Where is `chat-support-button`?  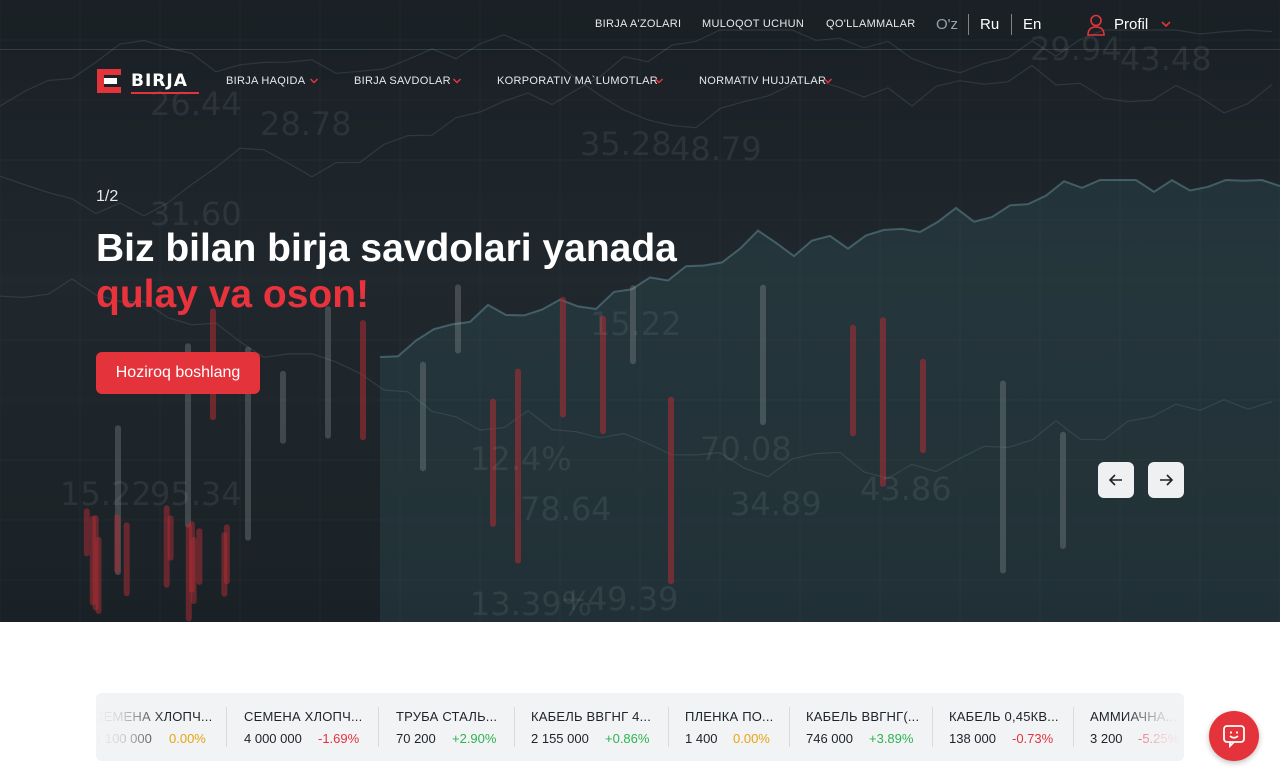 chat-support-button is located at coordinates (1234, 736).